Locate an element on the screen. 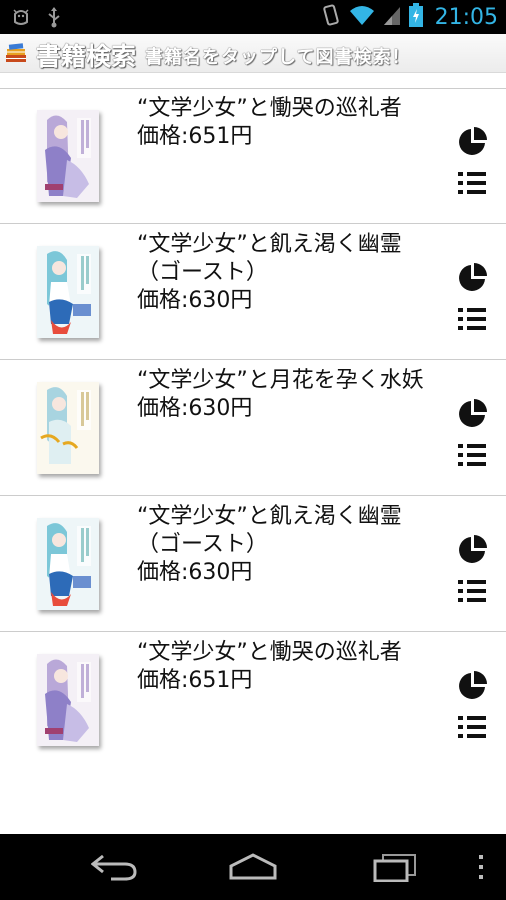 This screenshot has height=900, width=506. app-title-bar: 書籍検索 書籍名をタップして図書検索！ is located at coordinates (253, 53).